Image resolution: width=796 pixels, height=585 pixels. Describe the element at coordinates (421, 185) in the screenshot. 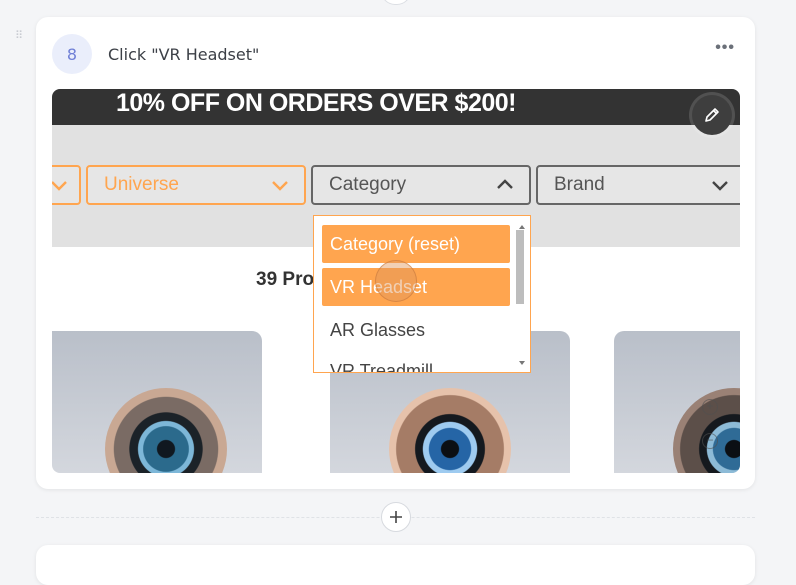

I see `filter-category: Category` at that location.